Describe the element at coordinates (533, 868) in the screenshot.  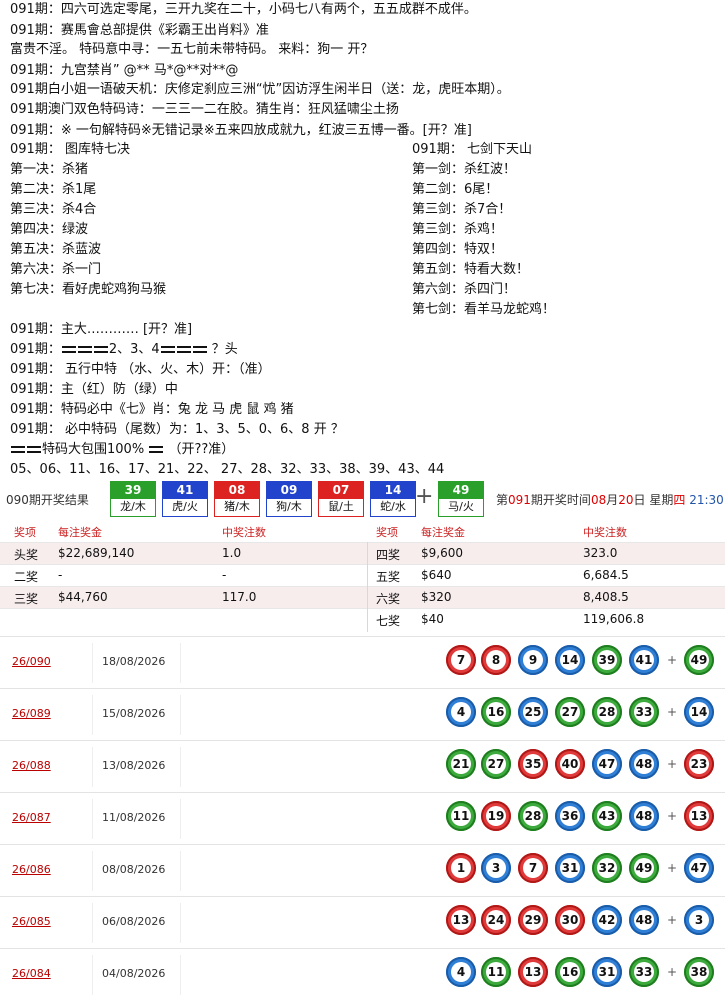
I see `lottery-ball: 7` at that location.